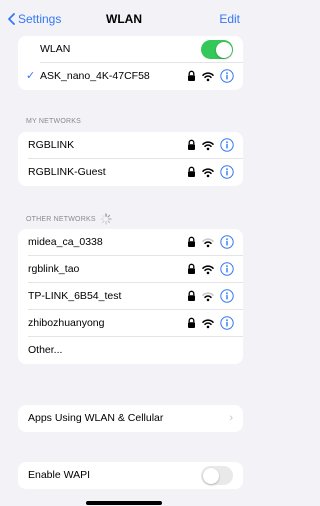  I want to click on network-name: RGBLINK-Guest, so click(67, 172).